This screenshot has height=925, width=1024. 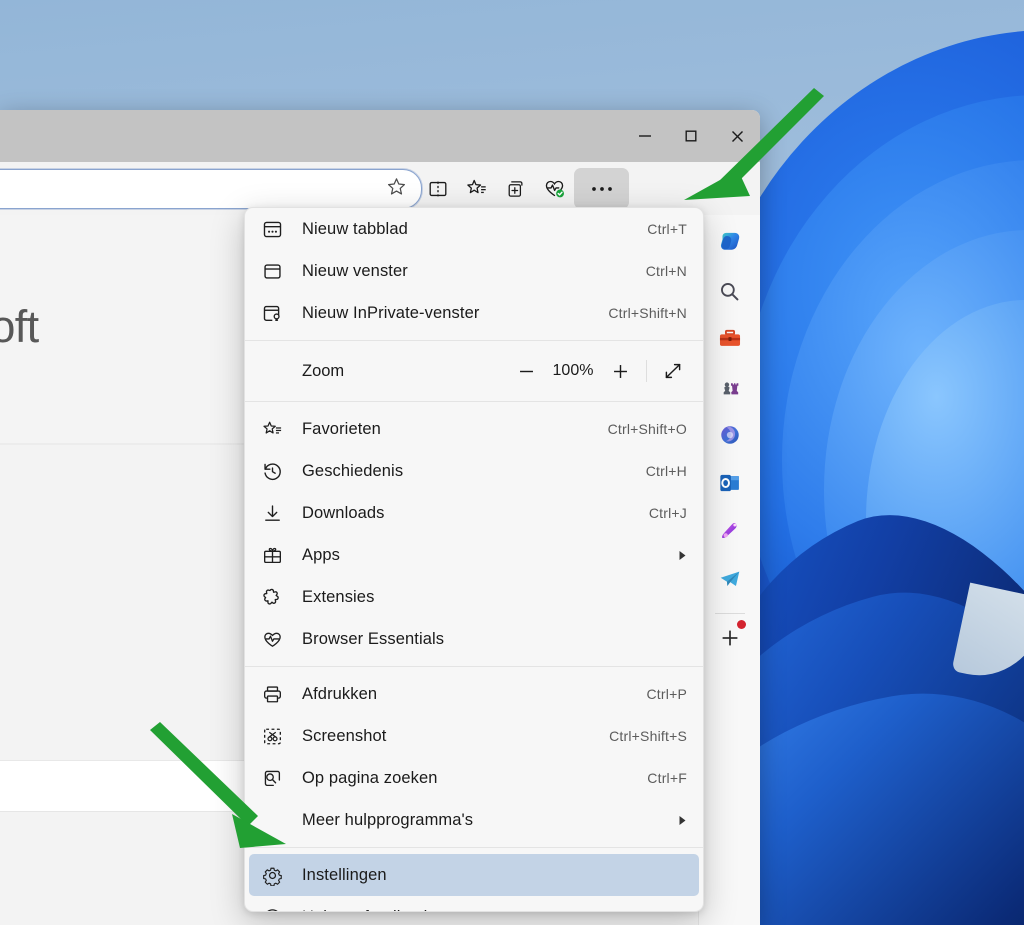 What do you see at coordinates (343, 512) in the screenshot?
I see `menu-item-label: Downloads` at bounding box center [343, 512].